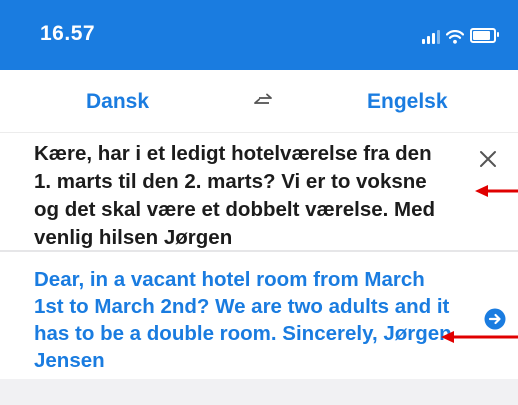  I want to click on swap-arrows-icon, so click(263, 101).